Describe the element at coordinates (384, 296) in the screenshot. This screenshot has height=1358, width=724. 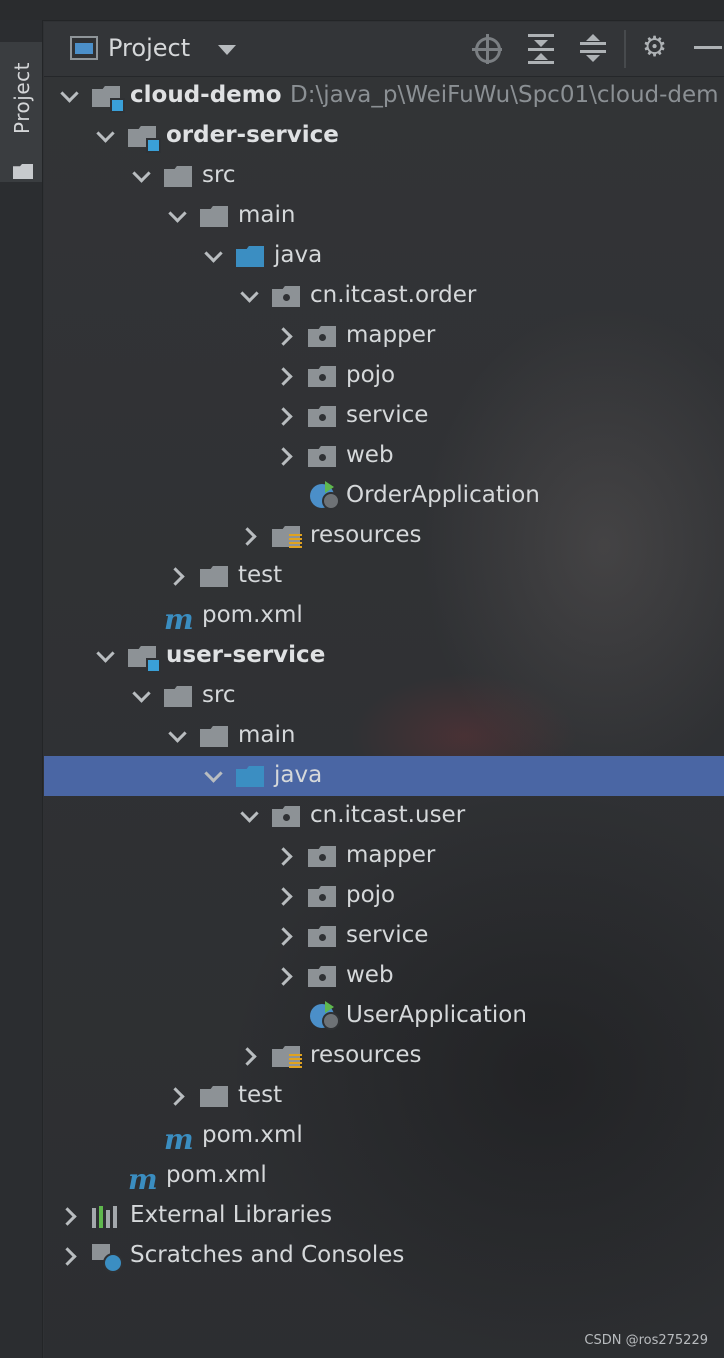
I see `tree-node: cn.itcast.order` at that location.